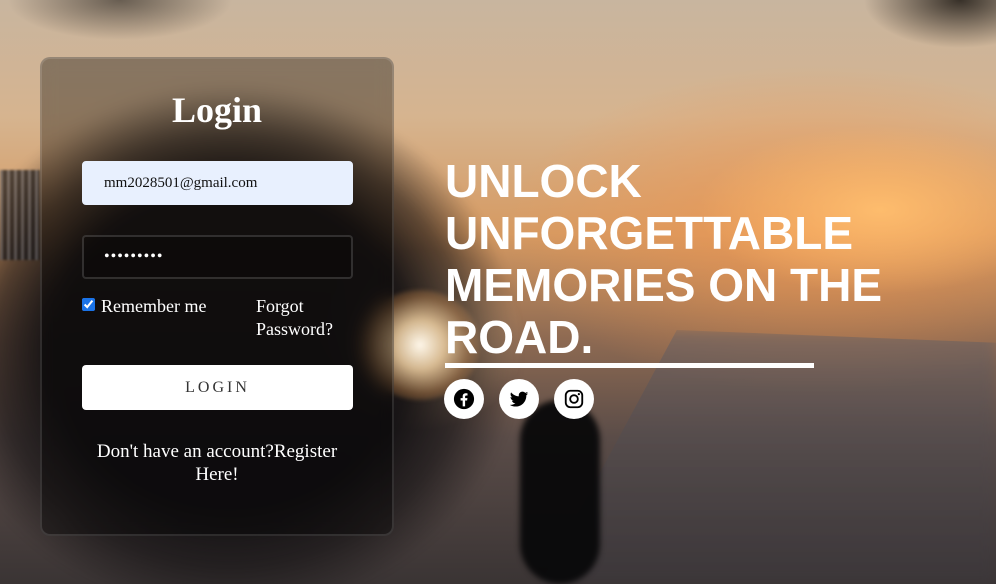 This screenshot has width=996, height=584. I want to click on background-car-grille, so click(20, 215).